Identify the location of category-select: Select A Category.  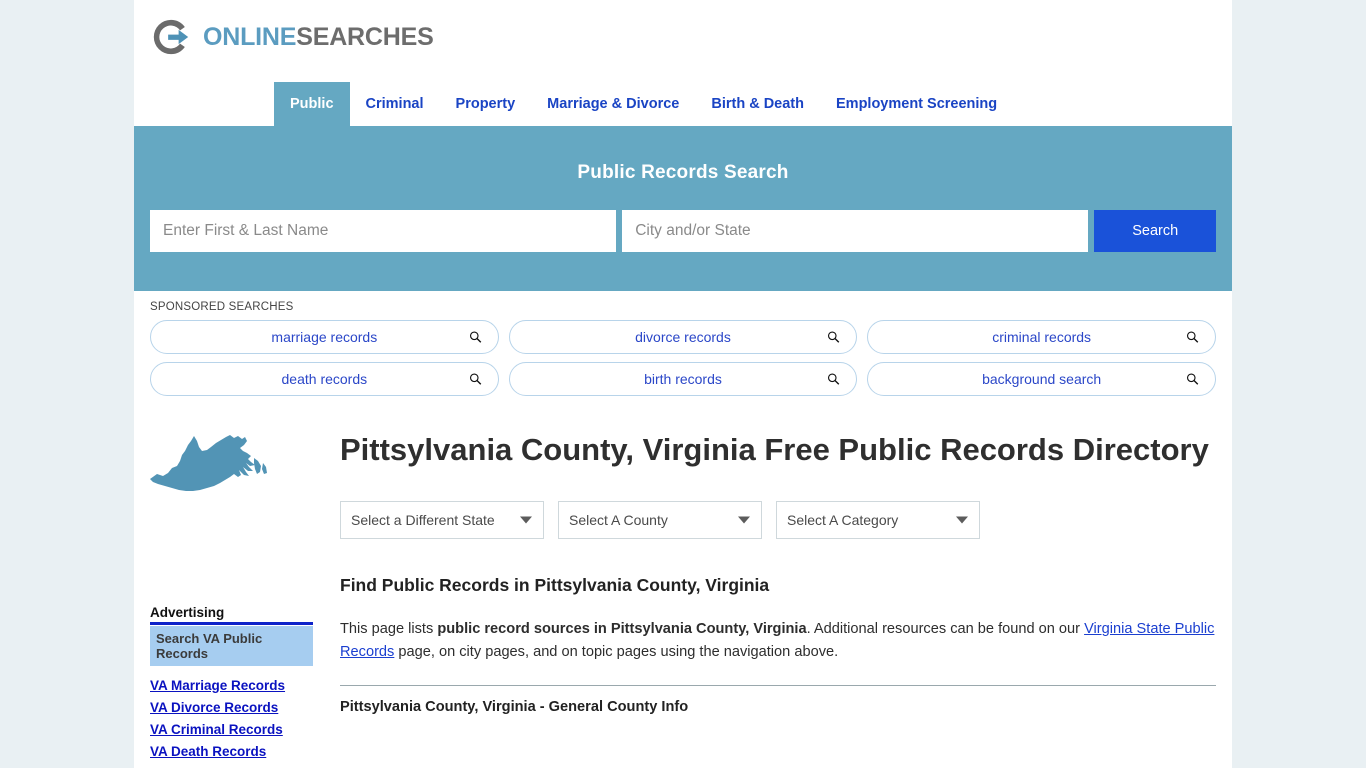
(878, 520).